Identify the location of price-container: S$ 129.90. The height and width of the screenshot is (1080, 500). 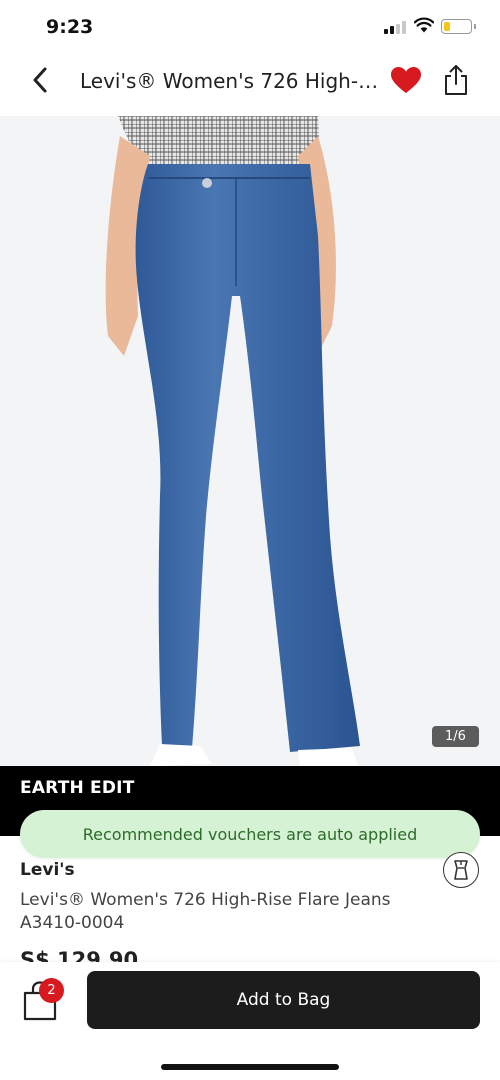
(120, 955).